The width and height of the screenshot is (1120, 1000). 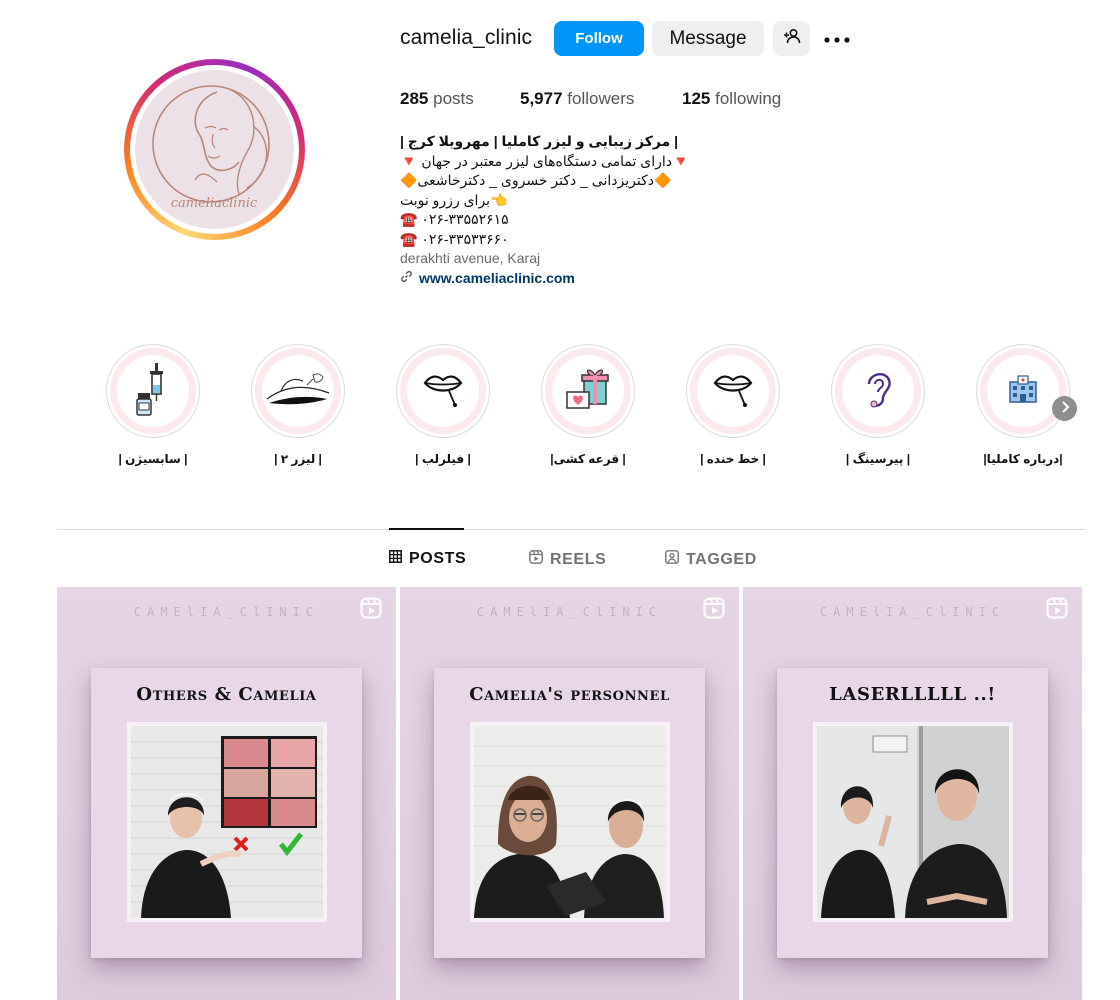 I want to click on follow-button: Follow, so click(x=599, y=38).